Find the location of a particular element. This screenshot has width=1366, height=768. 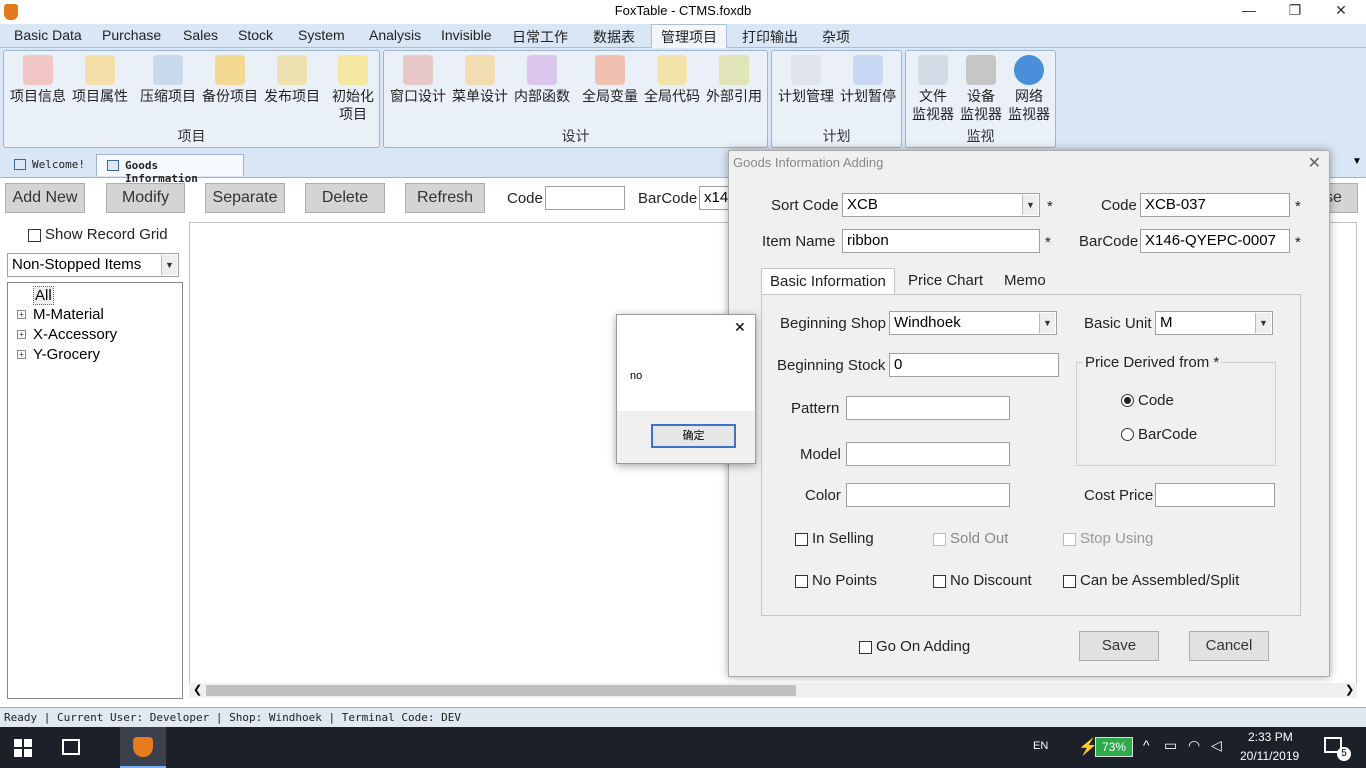

add-new-button: Add New is located at coordinates (45, 198).